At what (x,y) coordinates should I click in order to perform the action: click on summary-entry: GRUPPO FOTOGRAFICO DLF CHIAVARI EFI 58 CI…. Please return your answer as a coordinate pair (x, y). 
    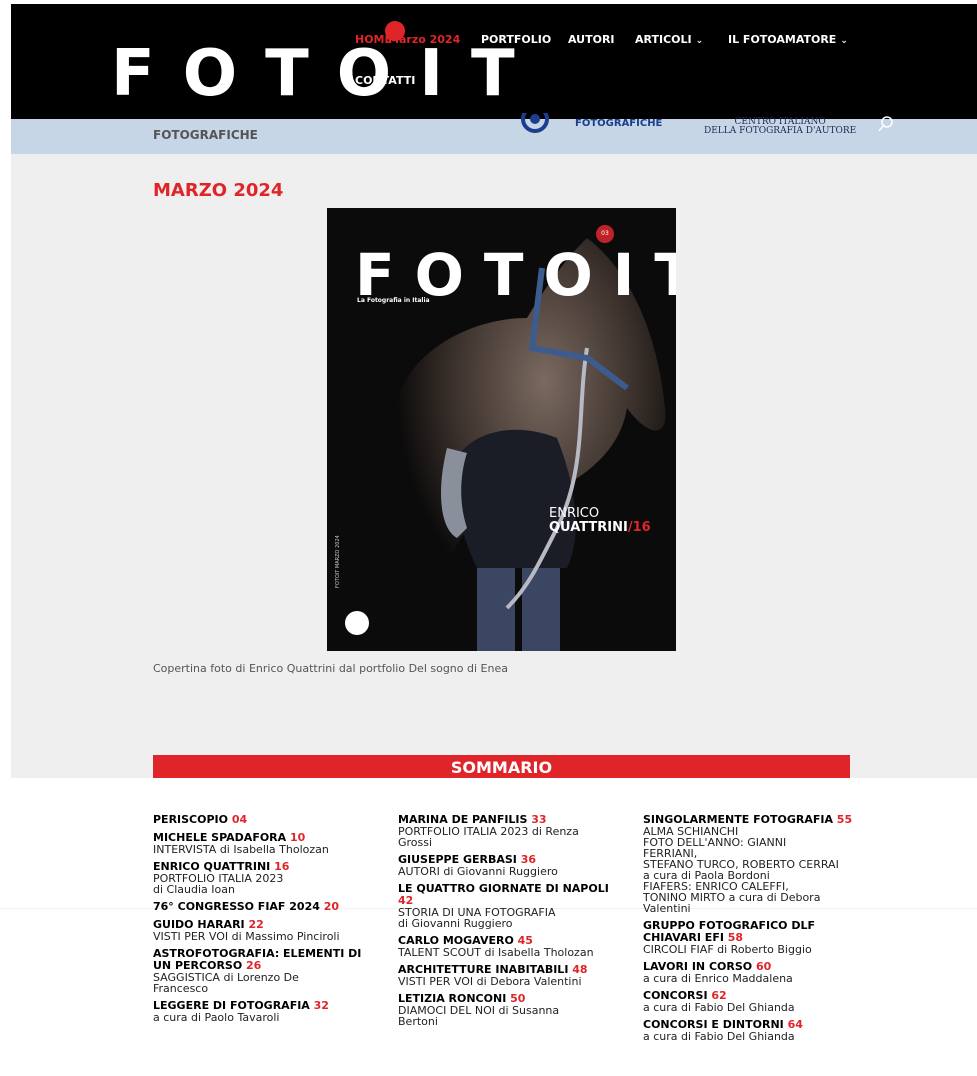
    Looking at the image, I should click on (750, 938).